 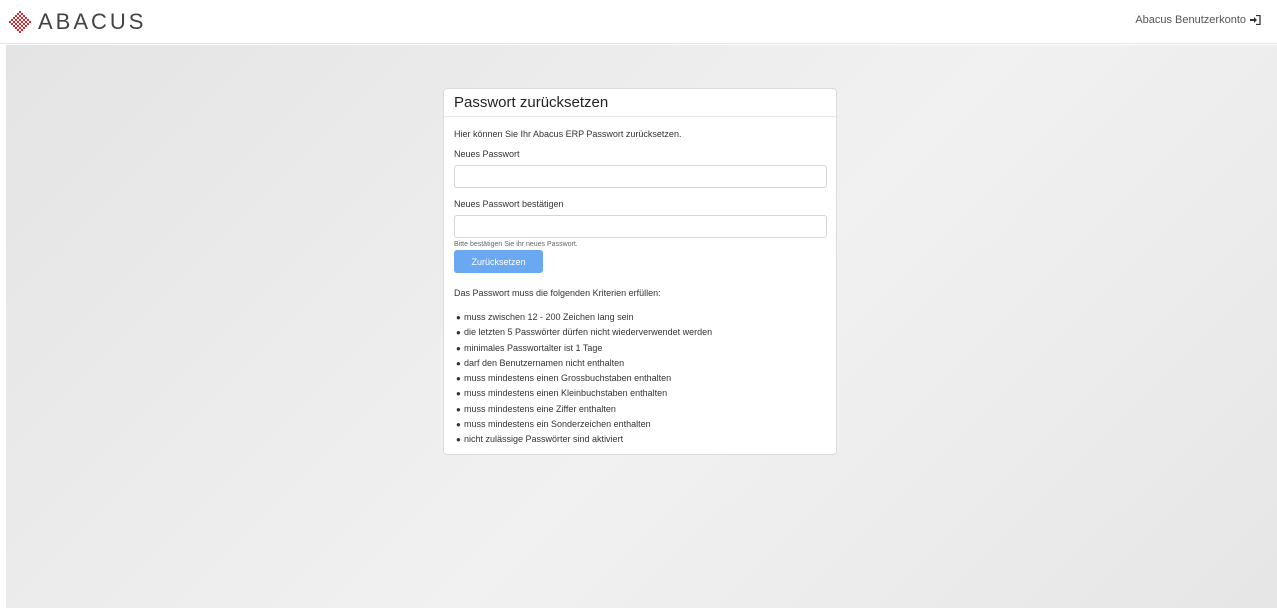 What do you see at coordinates (3, 326) in the screenshot?
I see `left-edge` at bounding box center [3, 326].